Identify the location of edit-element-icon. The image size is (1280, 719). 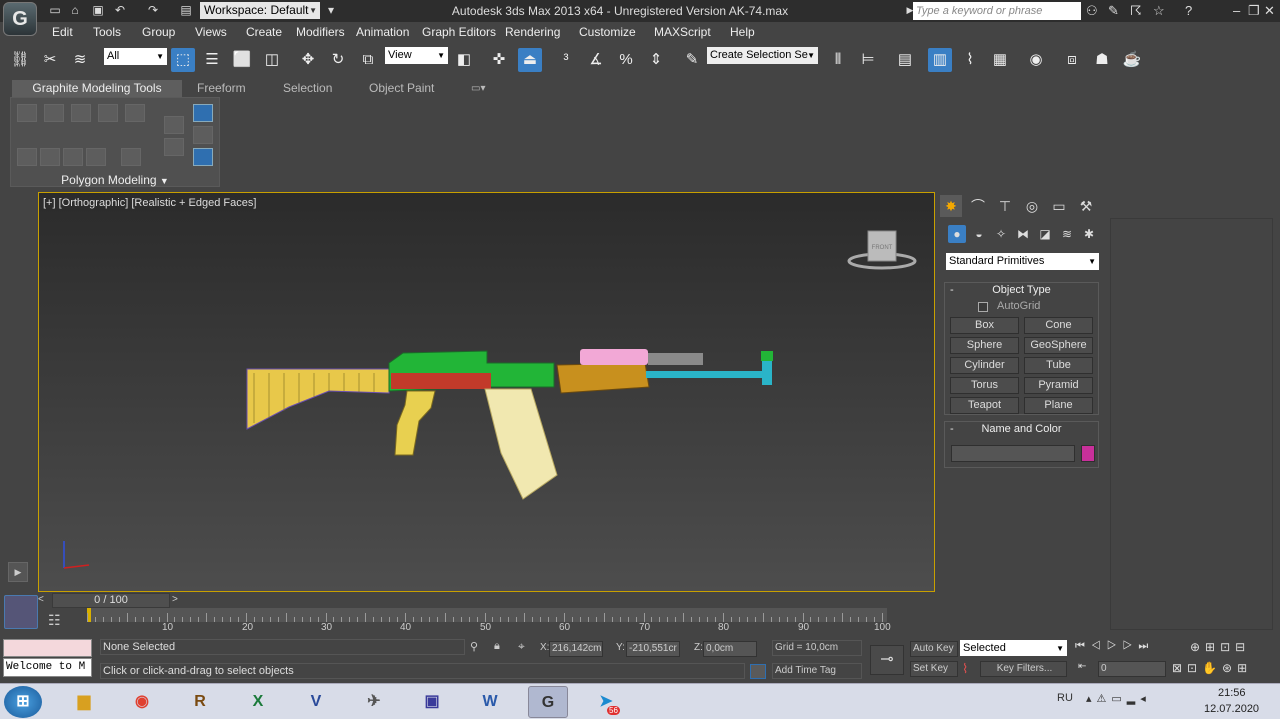
(135, 113).